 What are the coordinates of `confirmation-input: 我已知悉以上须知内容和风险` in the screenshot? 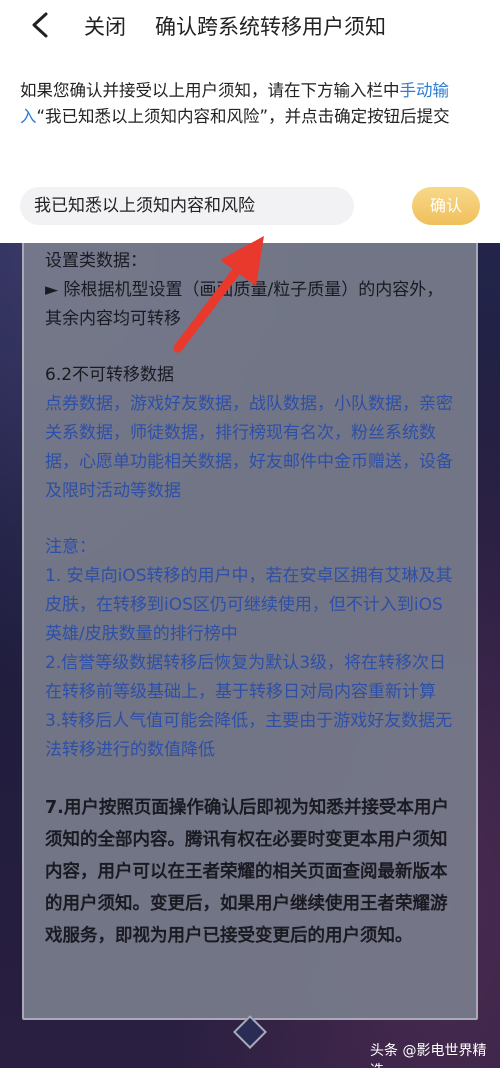 It's located at (187, 206).